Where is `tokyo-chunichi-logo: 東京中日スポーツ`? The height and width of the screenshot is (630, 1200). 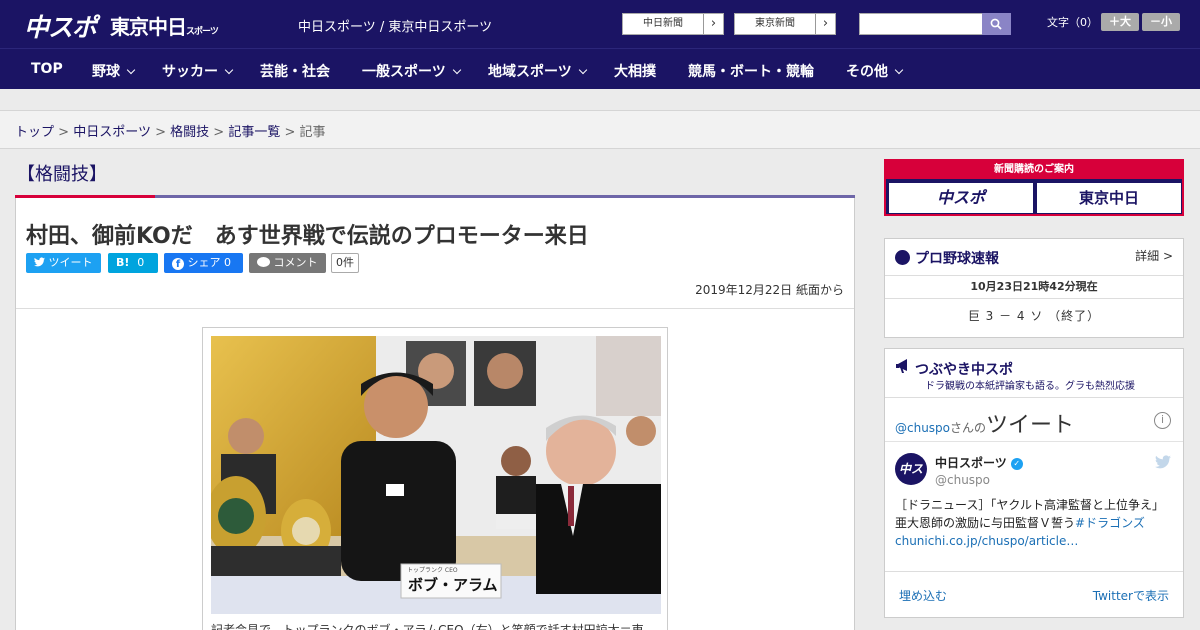
tokyo-chunichi-logo: 東京中日スポーツ is located at coordinates (164, 25).